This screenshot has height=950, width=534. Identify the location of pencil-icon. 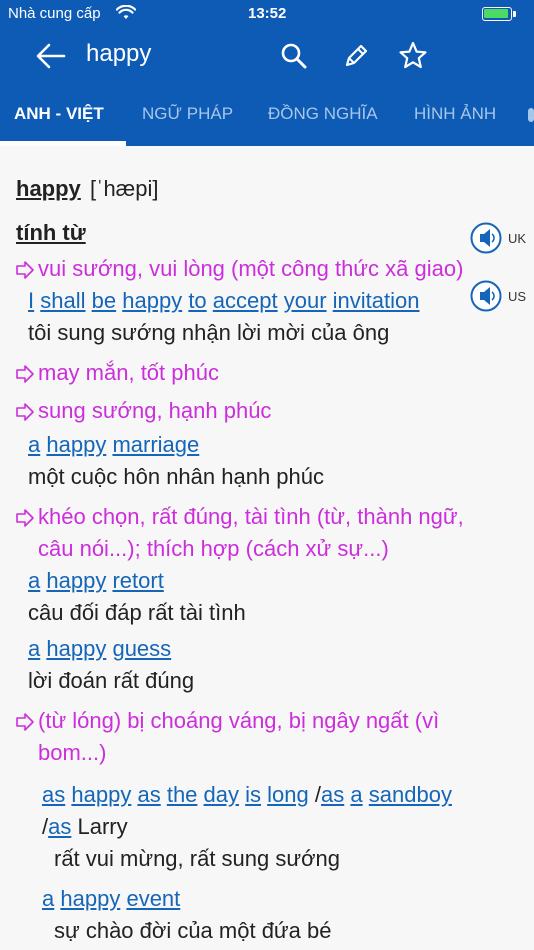
(356, 56).